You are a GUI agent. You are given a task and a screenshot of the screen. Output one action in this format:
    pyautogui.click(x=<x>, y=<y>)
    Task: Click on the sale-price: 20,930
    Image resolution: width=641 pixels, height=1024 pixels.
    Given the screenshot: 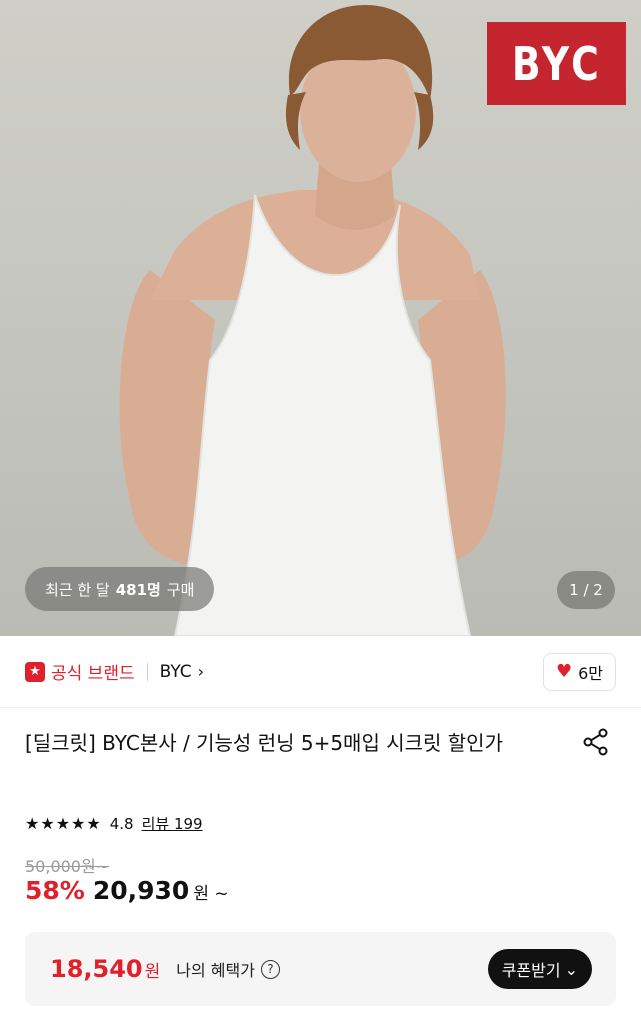 What is the action you would take?
    pyautogui.click(x=141, y=890)
    